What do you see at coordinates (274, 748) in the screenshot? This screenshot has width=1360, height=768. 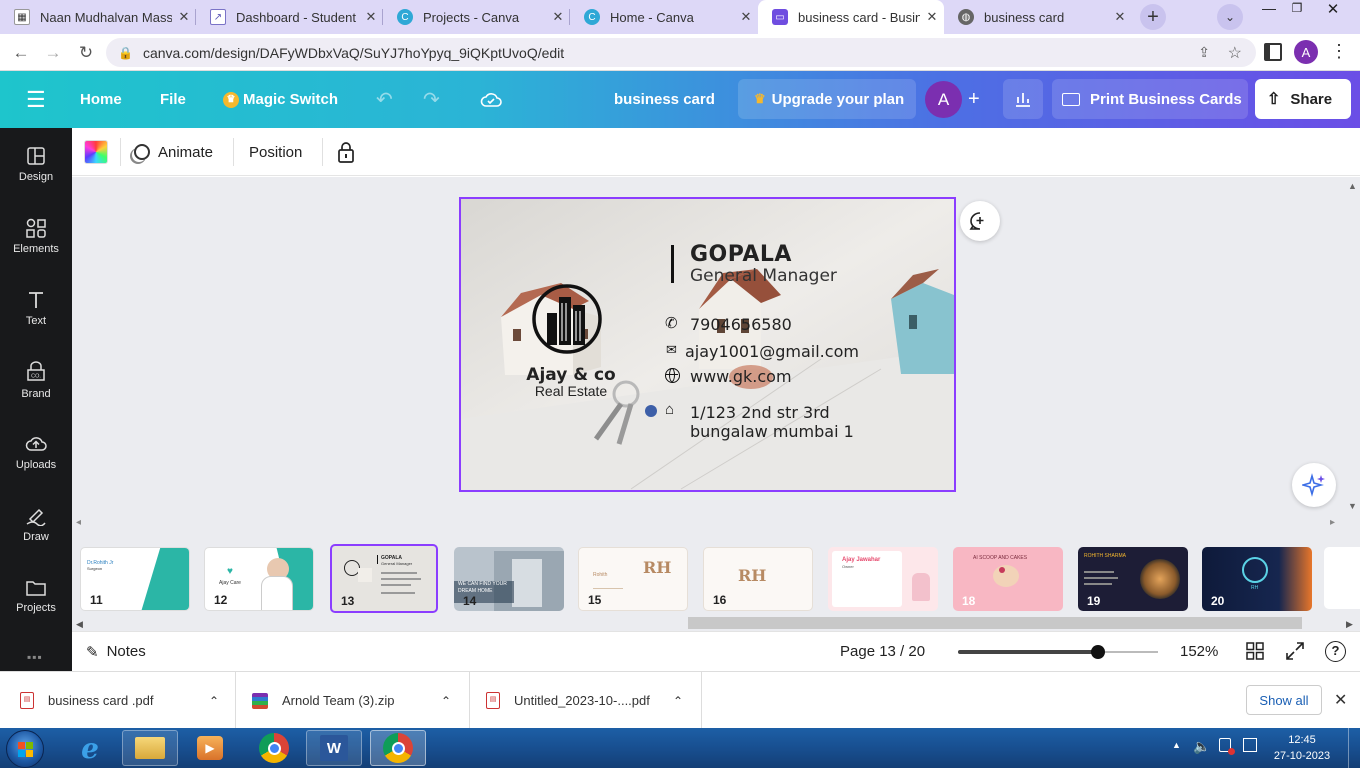 I see `chrome-icon` at bounding box center [274, 748].